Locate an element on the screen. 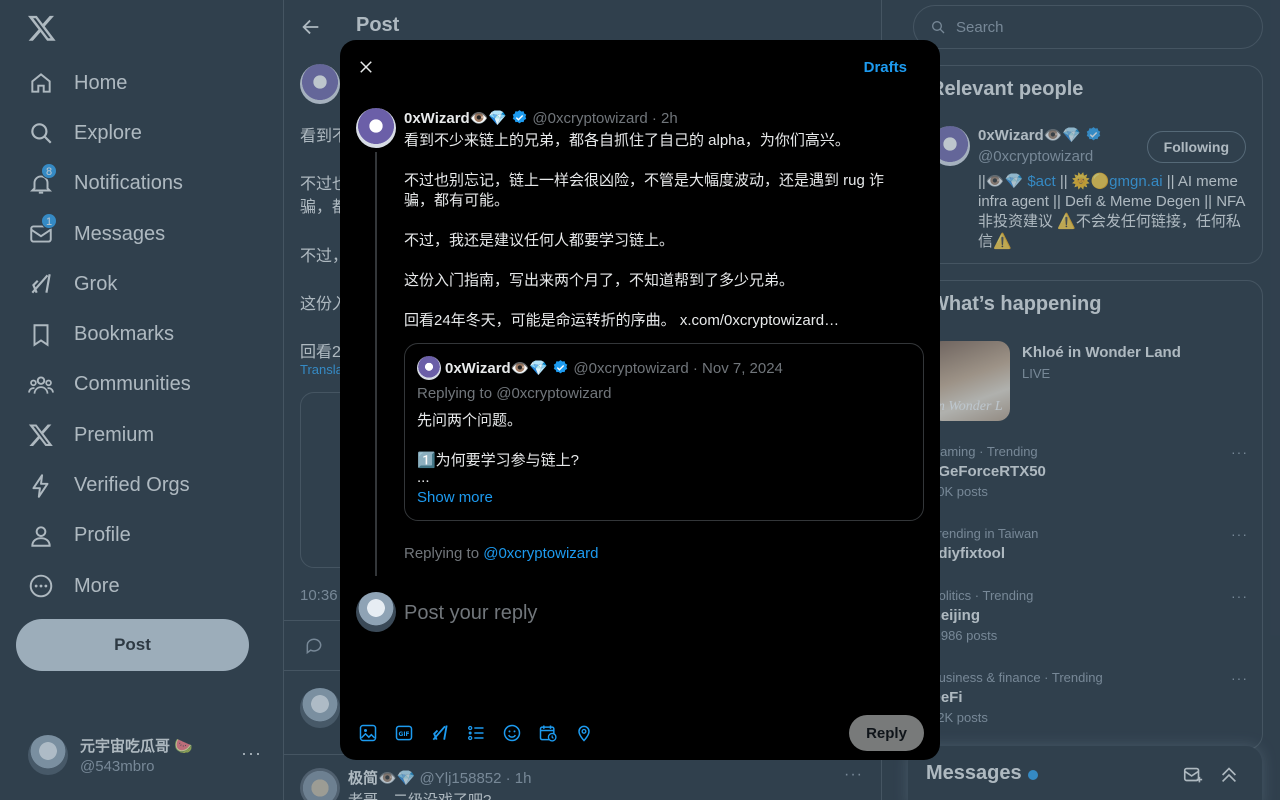 This screenshot has width=1280, height=800. tweet-text: 回看24年冬天，可能是命运转折的序曲。 is located at coordinates (542, 320).